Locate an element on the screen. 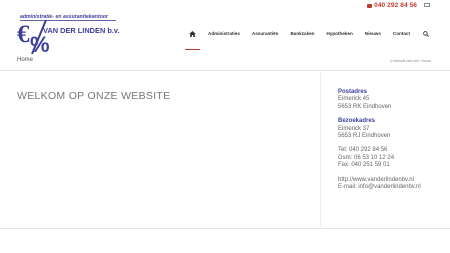 This screenshot has height=253, width=450. nav-item-nieuws: Nieuws is located at coordinates (373, 33).